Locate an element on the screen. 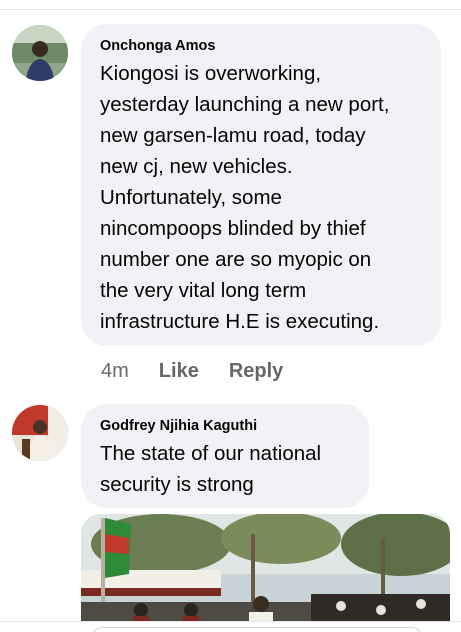 The image size is (461, 632). comment-actions: 4m Like Reply is located at coordinates (207, 371).